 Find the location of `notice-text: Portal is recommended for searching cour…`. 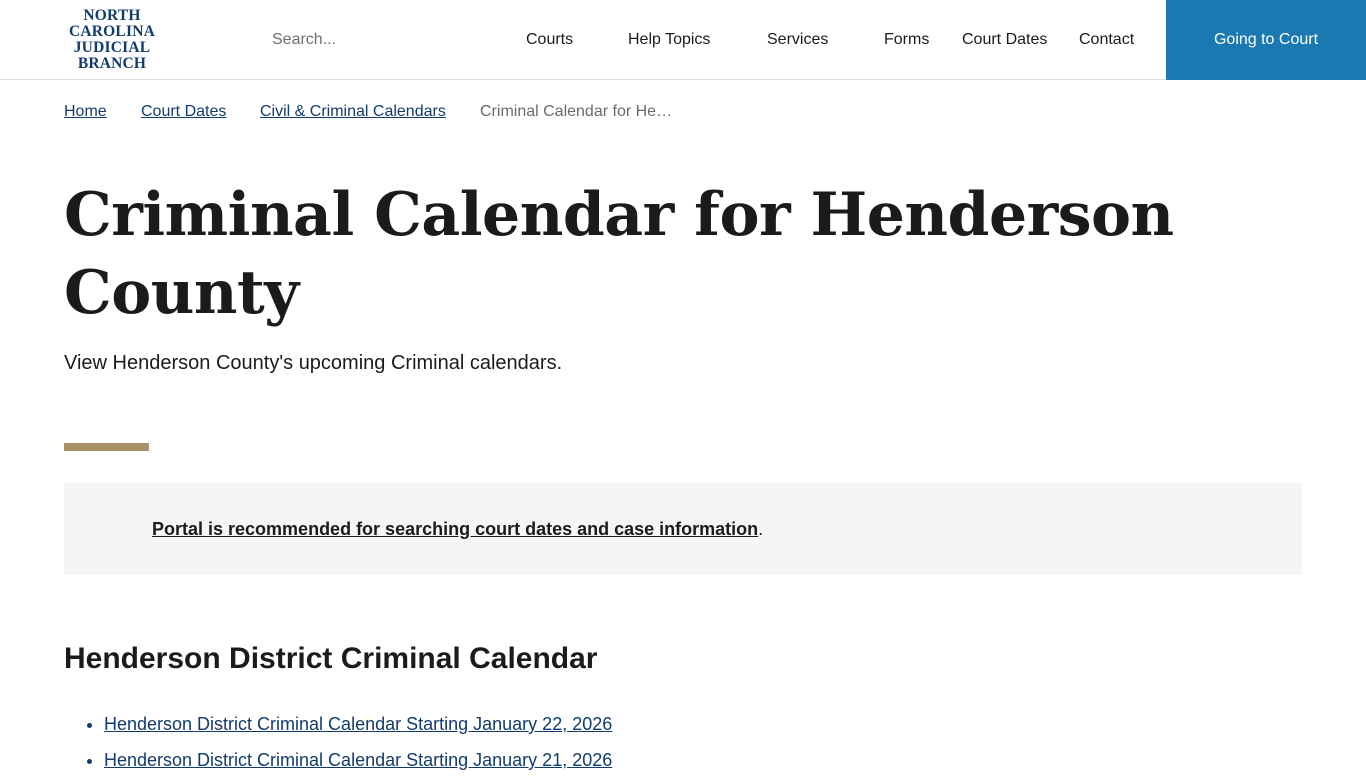

notice-text: Portal is recommended for searching cour… is located at coordinates (457, 529).